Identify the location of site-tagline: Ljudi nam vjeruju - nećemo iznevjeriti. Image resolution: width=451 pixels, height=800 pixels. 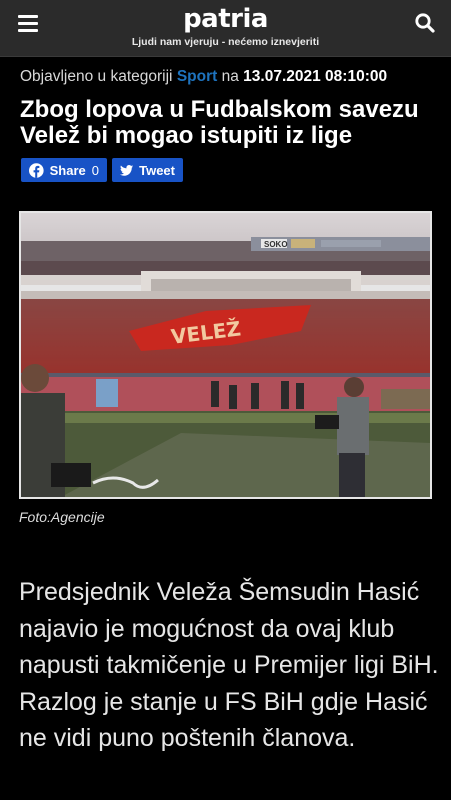
(225, 42).